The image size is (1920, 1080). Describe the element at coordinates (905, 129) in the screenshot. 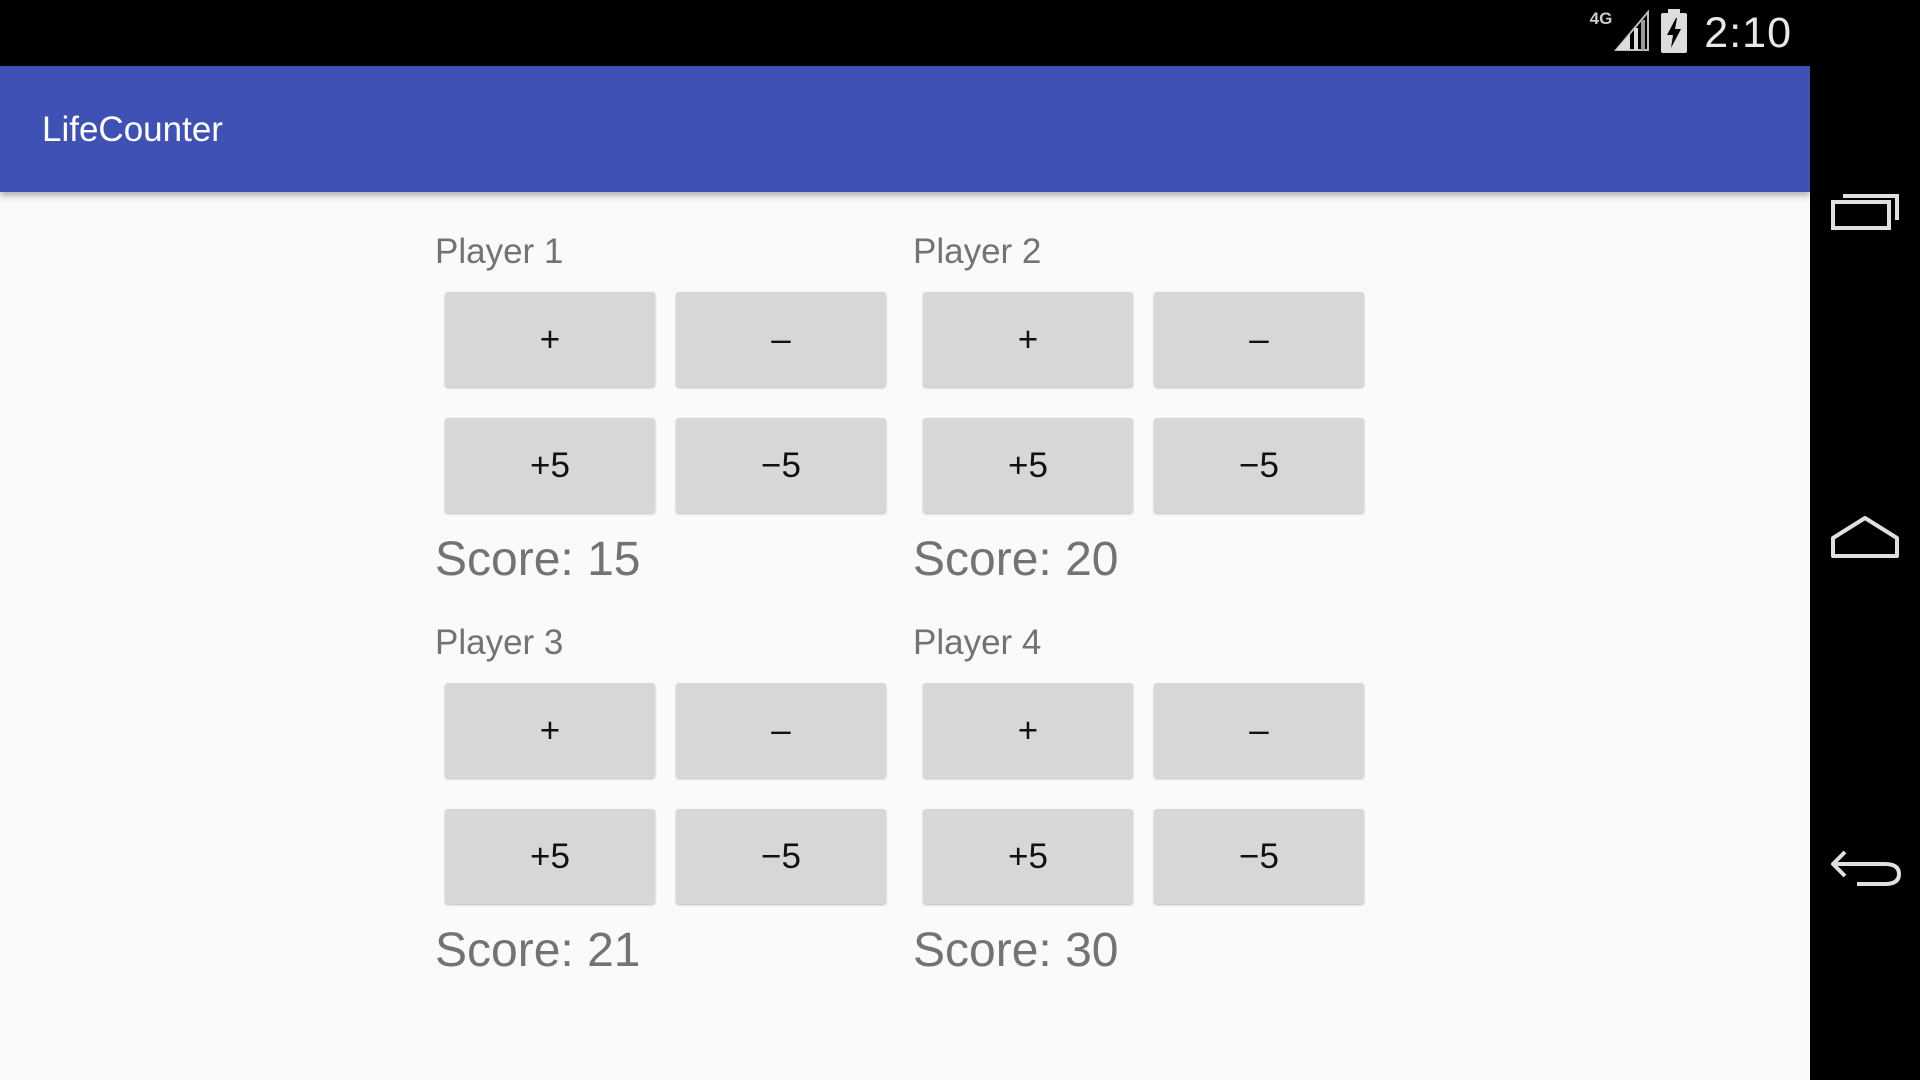

I see `app-bar: LifeCounter` at that location.